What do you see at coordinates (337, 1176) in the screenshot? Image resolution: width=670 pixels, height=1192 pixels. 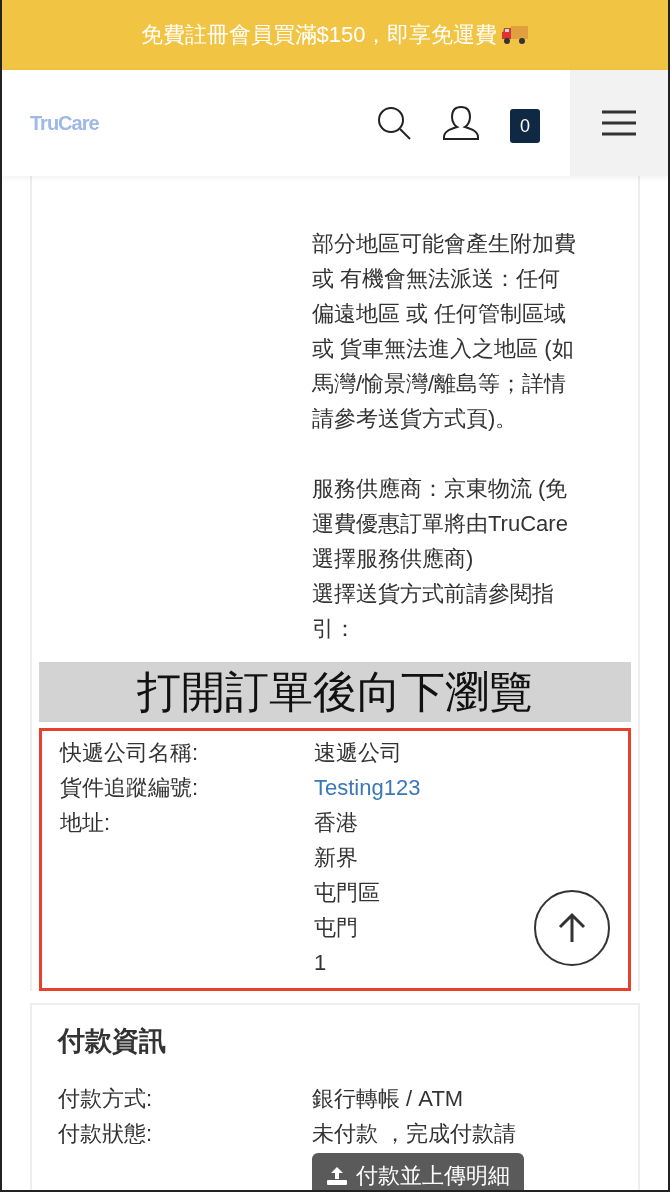 I see `upload-icon` at bounding box center [337, 1176].